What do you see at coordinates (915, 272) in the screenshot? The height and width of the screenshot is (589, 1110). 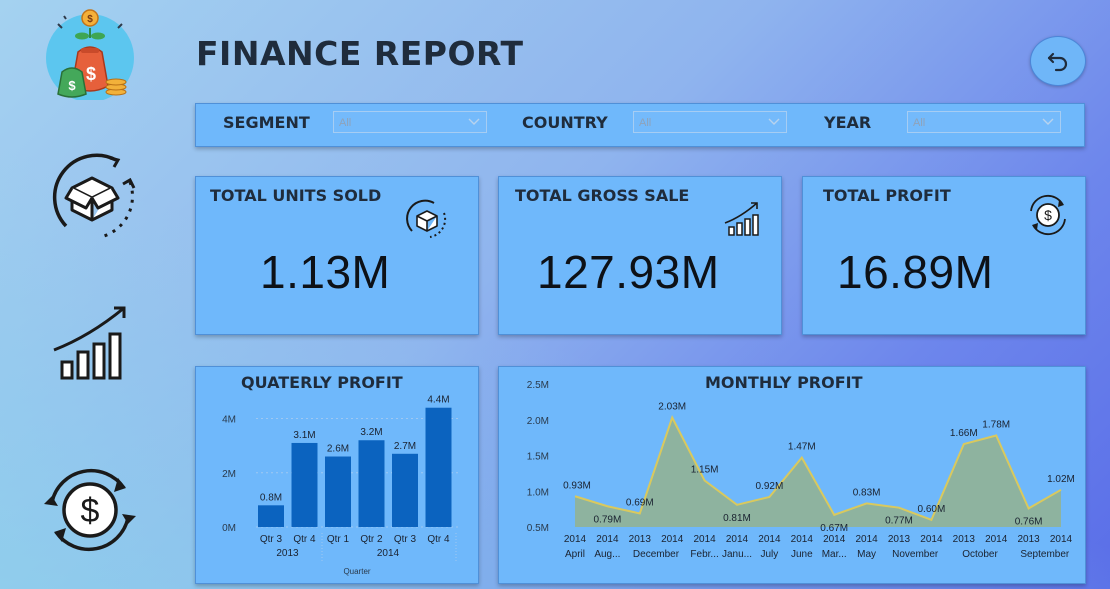 I see `kpi-value: 16.89M` at bounding box center [915, 272].